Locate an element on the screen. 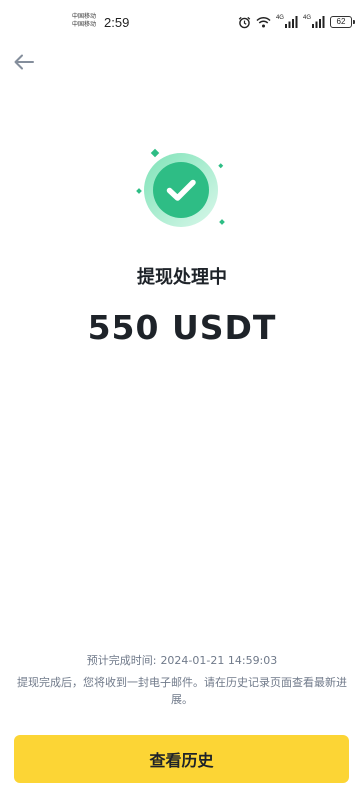 Image resolution: width=364 pixels, height=800 pixels. signal-icon is located at coordinates (291, 22).